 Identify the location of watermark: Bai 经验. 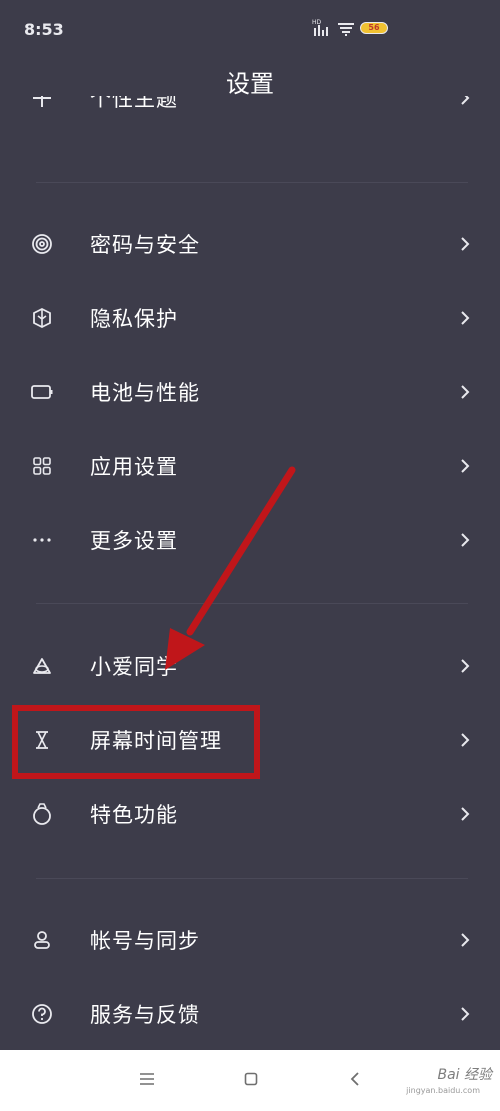
(464, 1075).